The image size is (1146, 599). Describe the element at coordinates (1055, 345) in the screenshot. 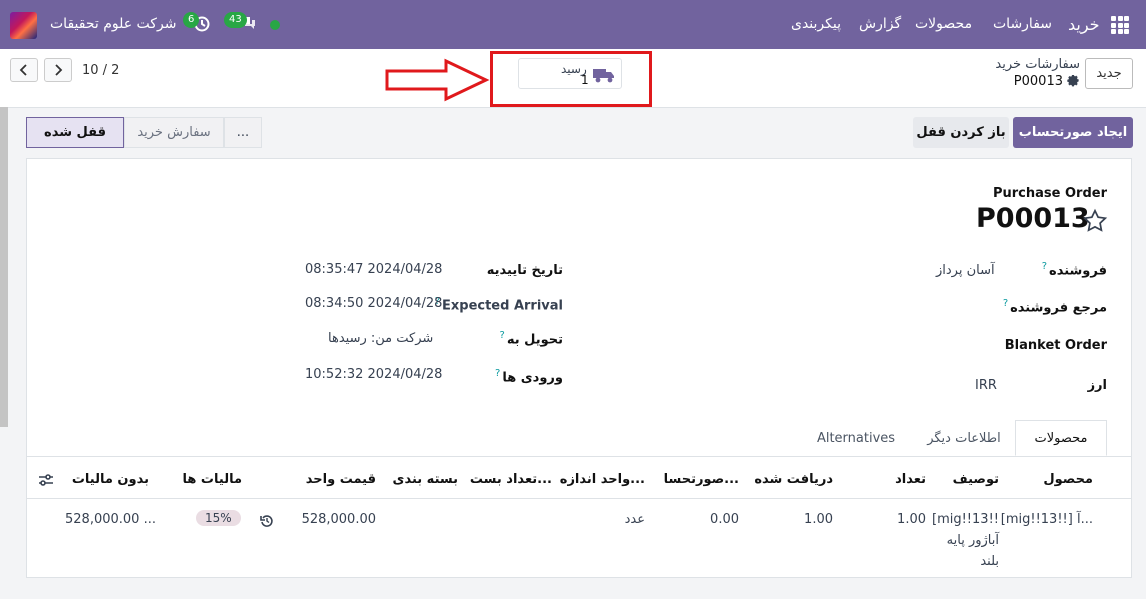

I see `blanket-order-label: Blanket Order` at that location.